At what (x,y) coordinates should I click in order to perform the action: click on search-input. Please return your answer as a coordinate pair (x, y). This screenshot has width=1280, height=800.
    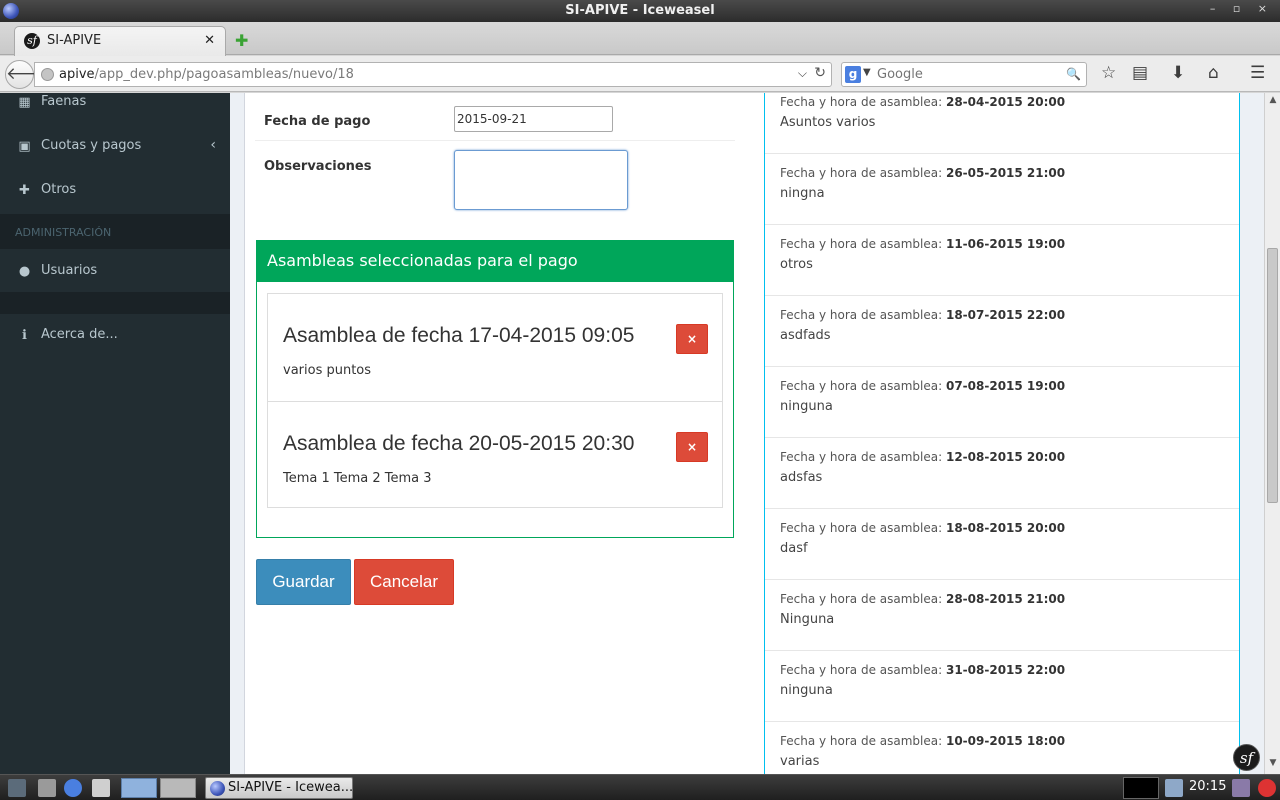
    Looking at the image, I should click on (972, 74).